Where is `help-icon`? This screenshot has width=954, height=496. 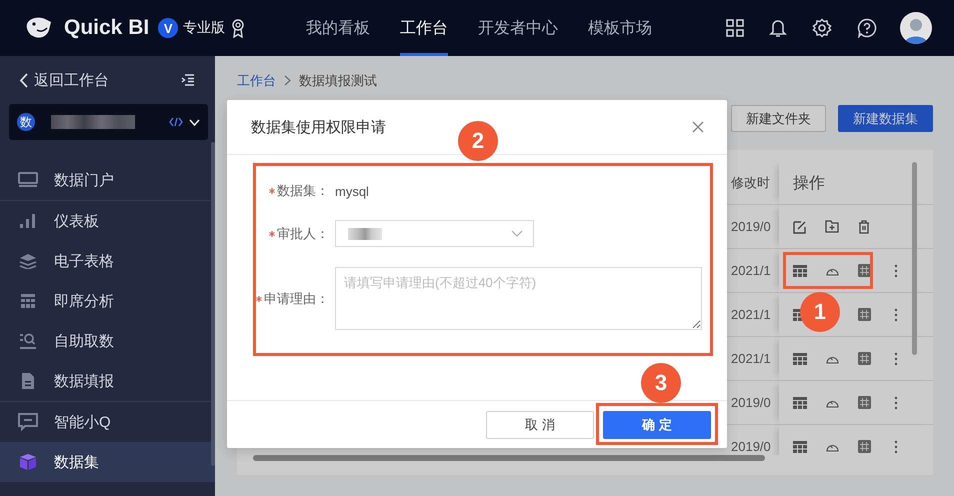
help-icon is located at coordinates (867, 28).